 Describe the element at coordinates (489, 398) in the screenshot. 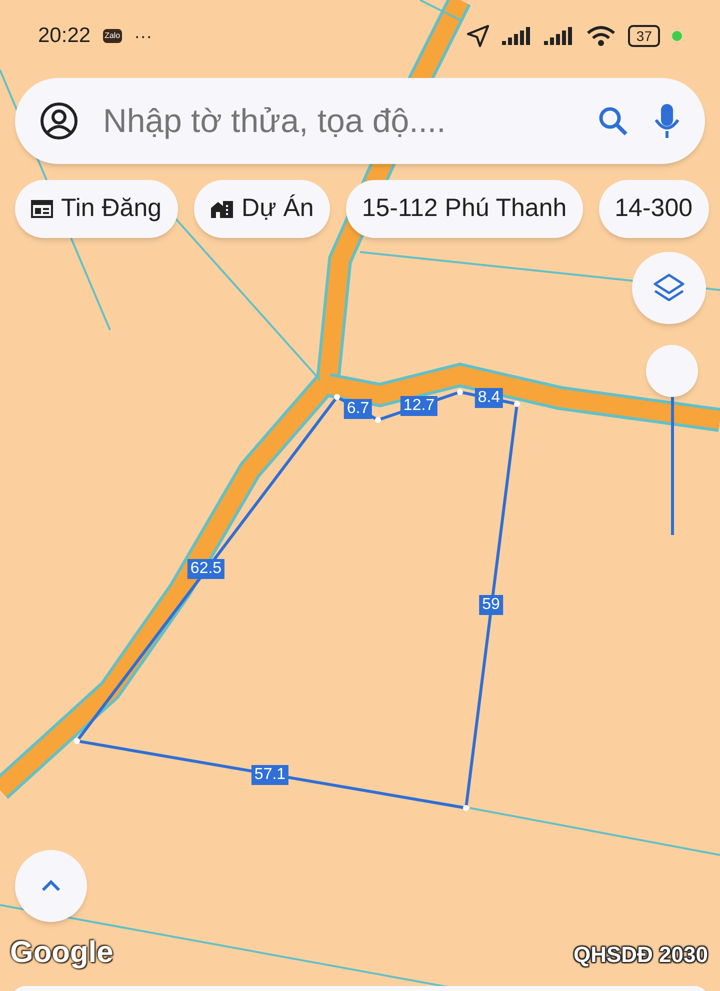

I see `edge-length-label: 8.4` at that location.